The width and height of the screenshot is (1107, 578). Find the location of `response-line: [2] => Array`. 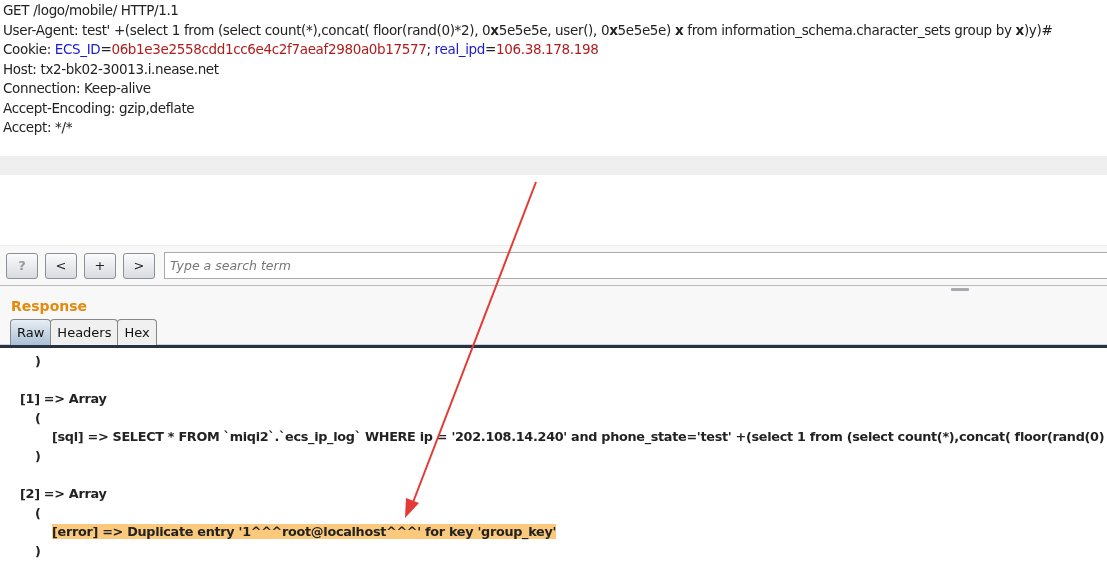

response-line: [2] => Array is located at coordinates (63, 493).